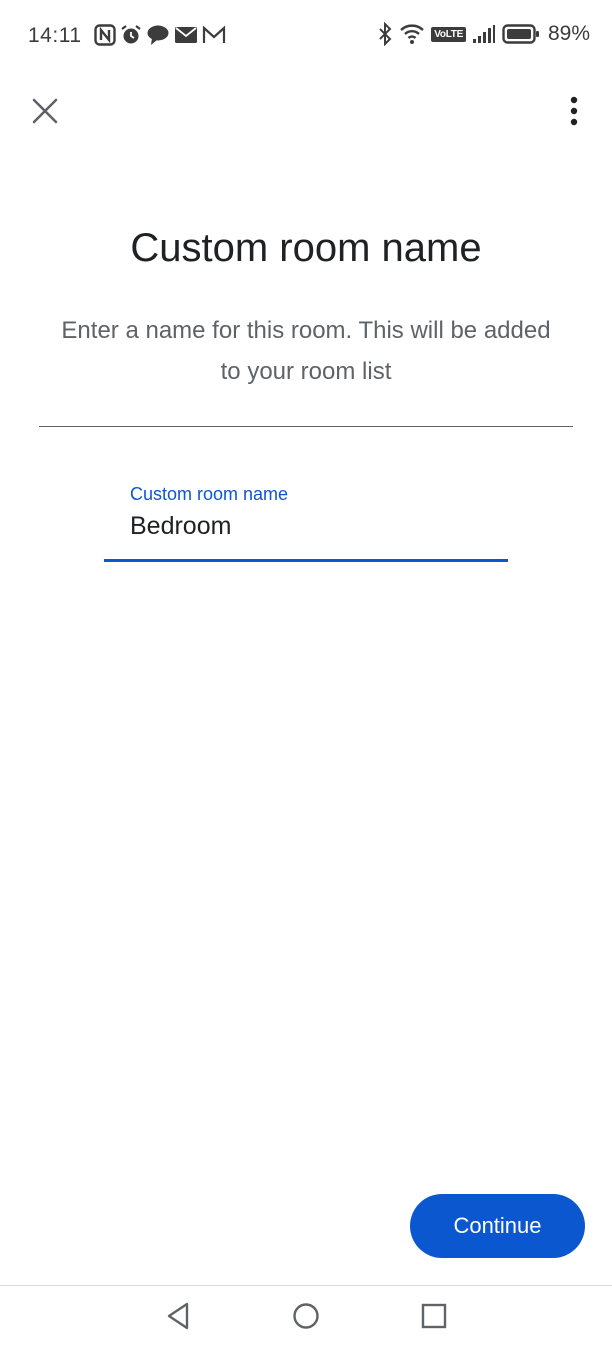  Describe the element at coordinates (385, 34) in the screenshot. I see `bluetooth-icon` at that location.